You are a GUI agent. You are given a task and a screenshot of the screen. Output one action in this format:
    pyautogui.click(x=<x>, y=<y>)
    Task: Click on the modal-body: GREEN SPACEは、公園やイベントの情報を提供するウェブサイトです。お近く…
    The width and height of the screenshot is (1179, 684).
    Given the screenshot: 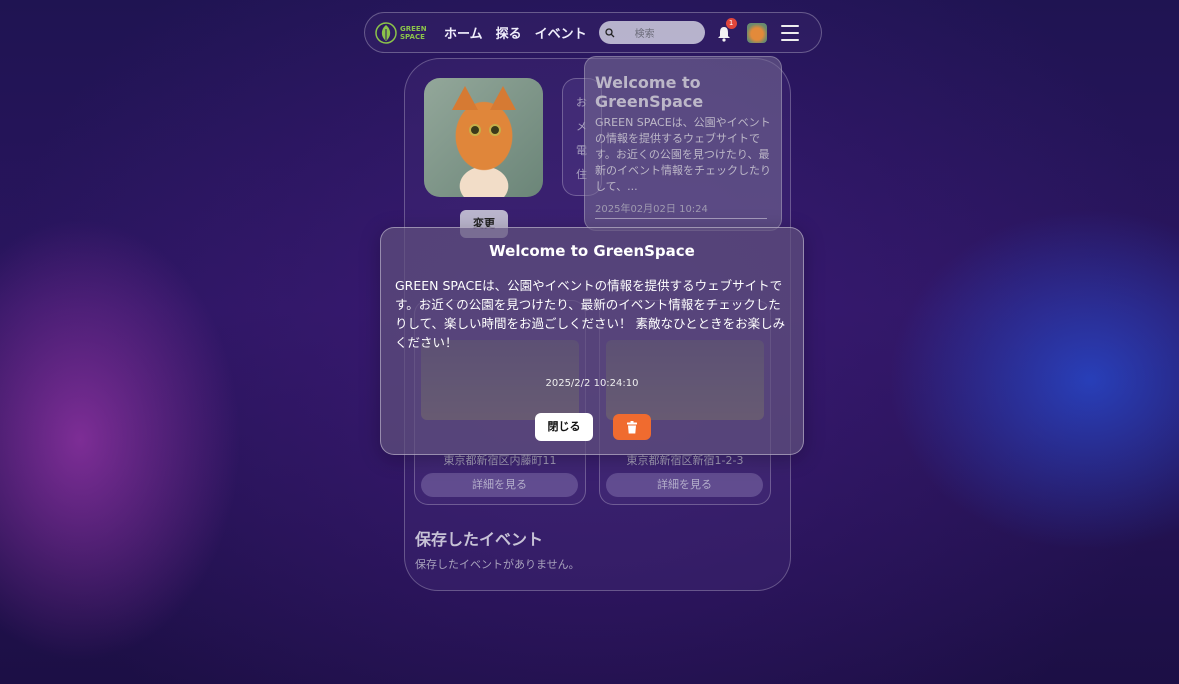 What is the action you would take?
    pyautogui.click(x=590, y=314)
    